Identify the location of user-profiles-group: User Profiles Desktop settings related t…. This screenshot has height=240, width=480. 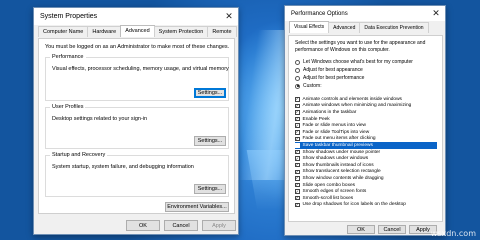
(137, 126).